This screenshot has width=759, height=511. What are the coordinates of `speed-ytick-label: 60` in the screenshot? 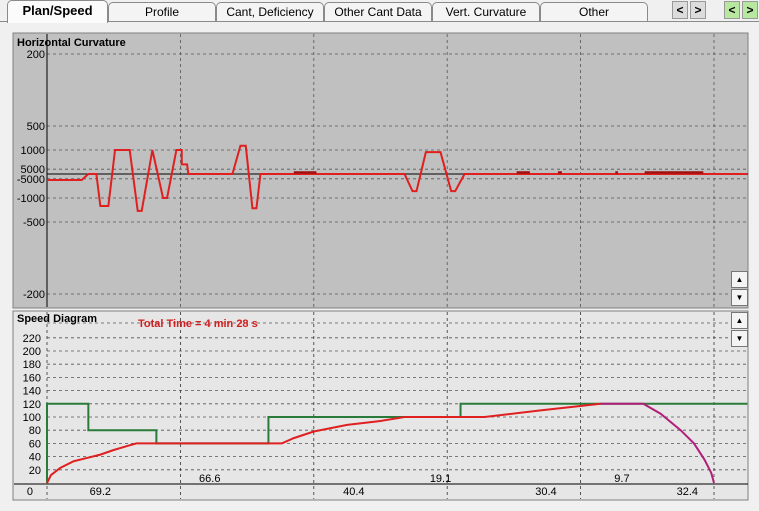 It's located at (35, 444).